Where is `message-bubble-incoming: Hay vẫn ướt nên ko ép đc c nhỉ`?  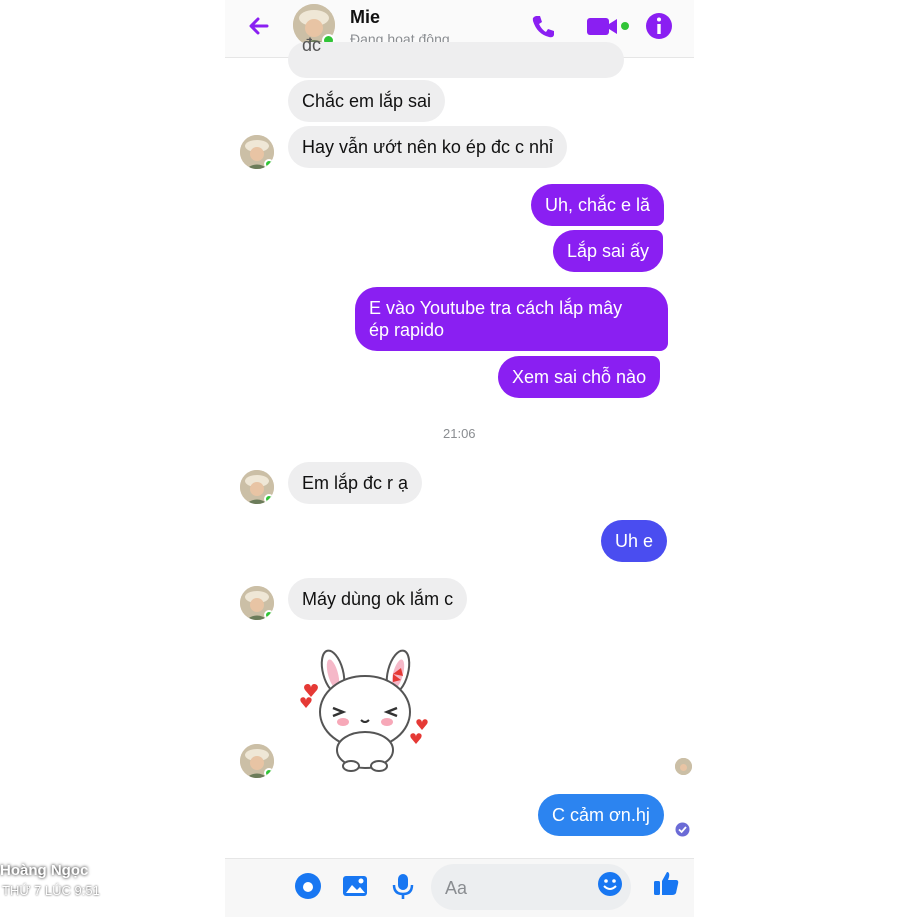
message-bubble-incoming: Hay vẫn ướt nên ko ép đc c nhỉ is located at coordinates (427, 147).